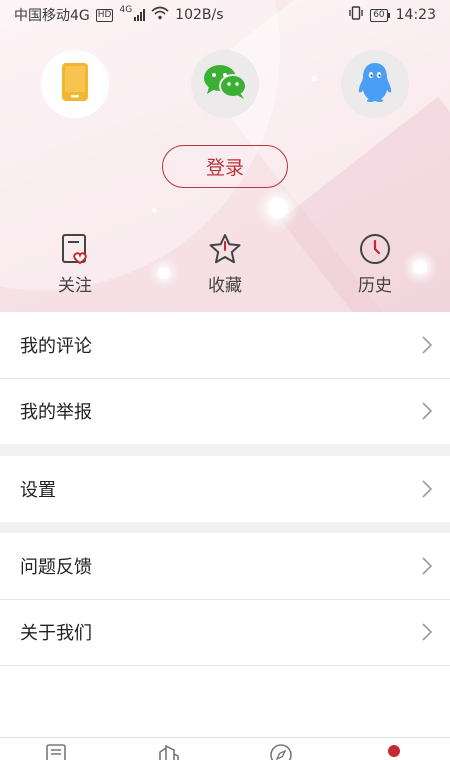  Describe the element at coordinates (225, 566) in the screenshot. I see `menu-item-feedback: 问题反馈` at that location.